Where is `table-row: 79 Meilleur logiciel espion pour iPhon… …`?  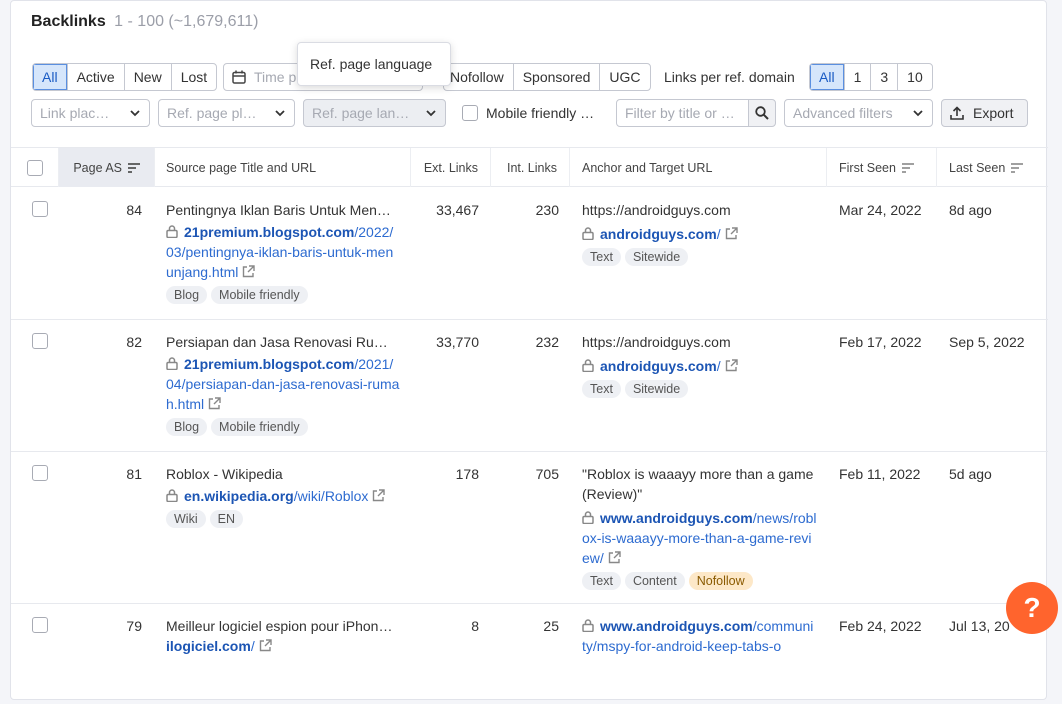
table-row: 79 Meilleur logiciel espion pour iPhon… … is located at coordinates (529, 654).